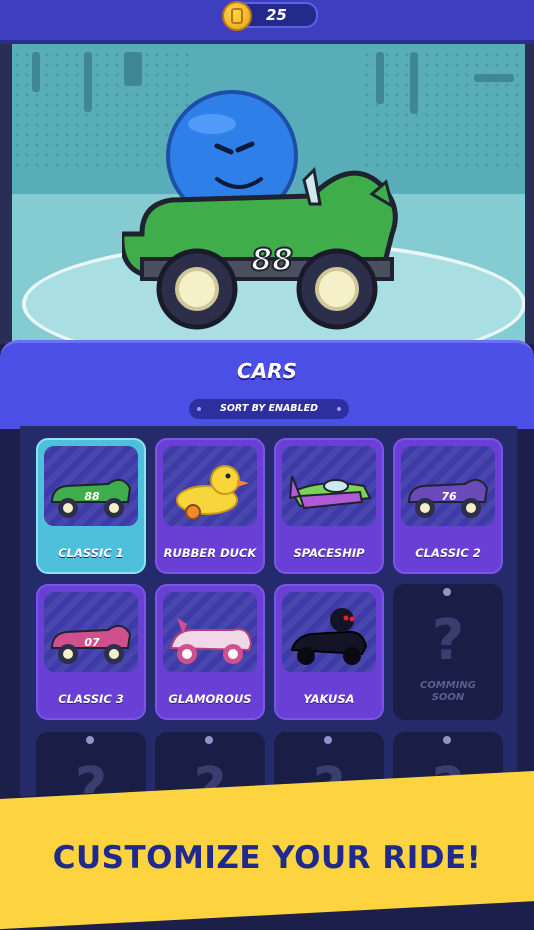  I want to click on coming-soon-label: COMMING SOON, so click(448, 691).